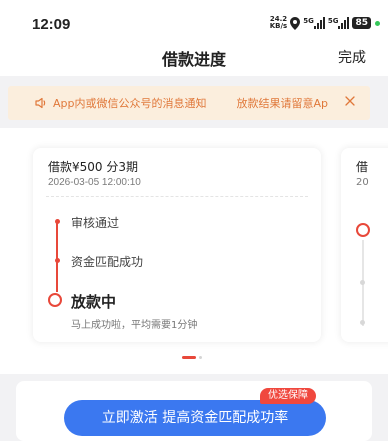 The image size is (388, 441). Describe the element at coordinates (189, 357) in the screenshot. I see `pager-dot-active` at that location.